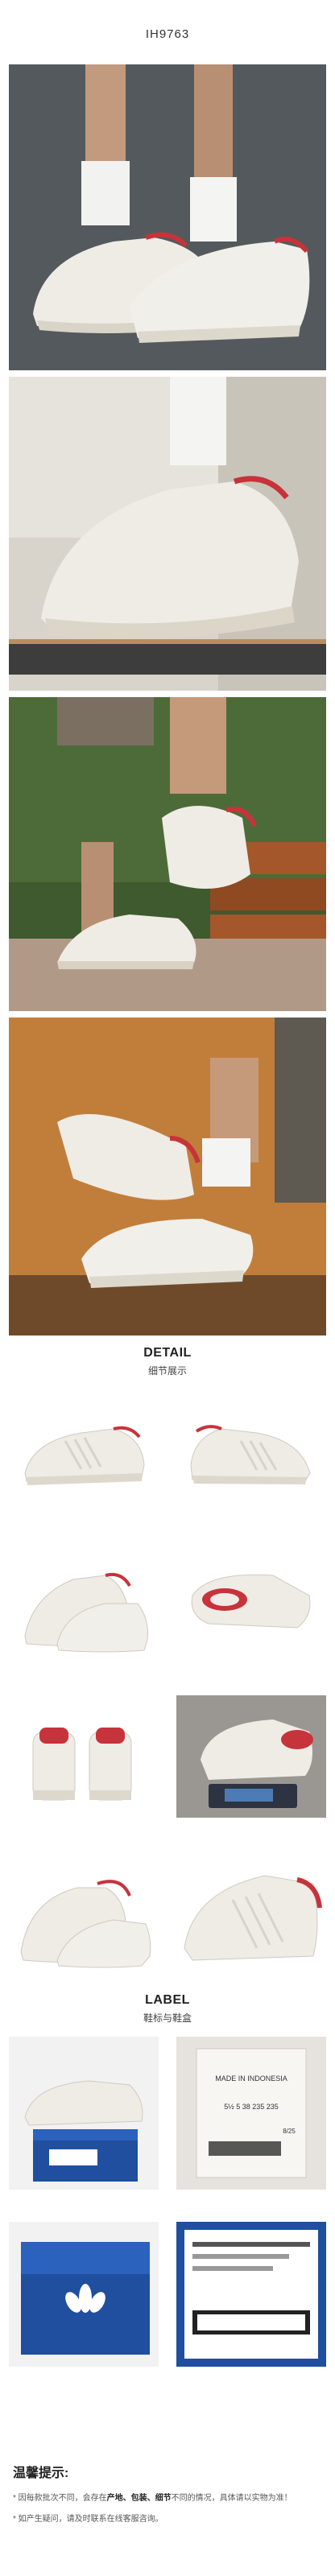 This screenshot has height=2576, width=335. What do you see at coordinates (84, 1756) in the screenshot?
I see `detail-photo-heel` at bounding box center [84, 1756].